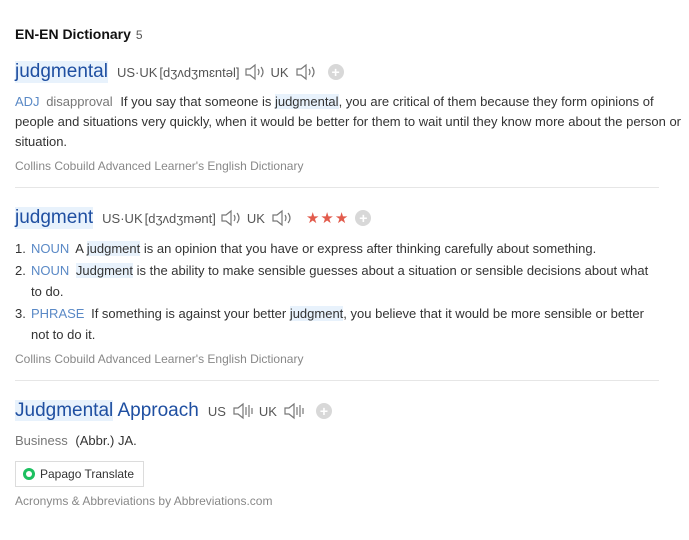 Image resolution: width=689 pixels, height=540 pixels. I want to click on headword-link: Judgmental Approach, so click(107, 411).